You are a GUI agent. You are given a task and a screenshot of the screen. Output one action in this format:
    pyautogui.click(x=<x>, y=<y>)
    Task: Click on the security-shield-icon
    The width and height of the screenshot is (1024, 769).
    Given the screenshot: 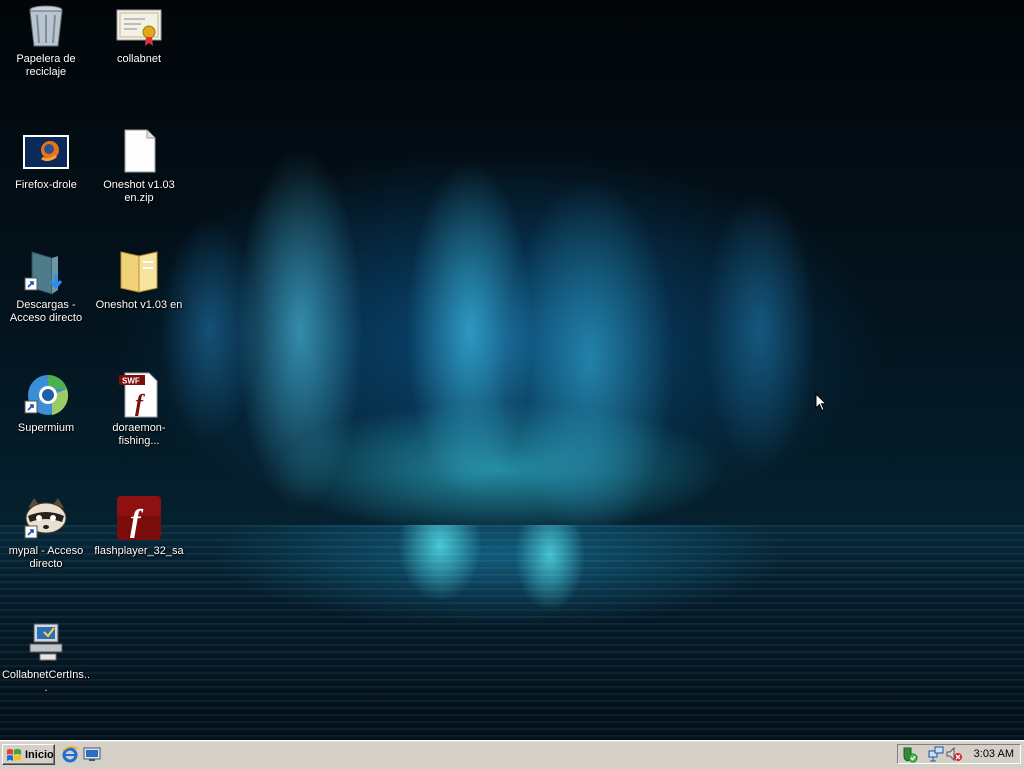 What is the action you would take?
    pyautogui.click(x=909, y=754)
    